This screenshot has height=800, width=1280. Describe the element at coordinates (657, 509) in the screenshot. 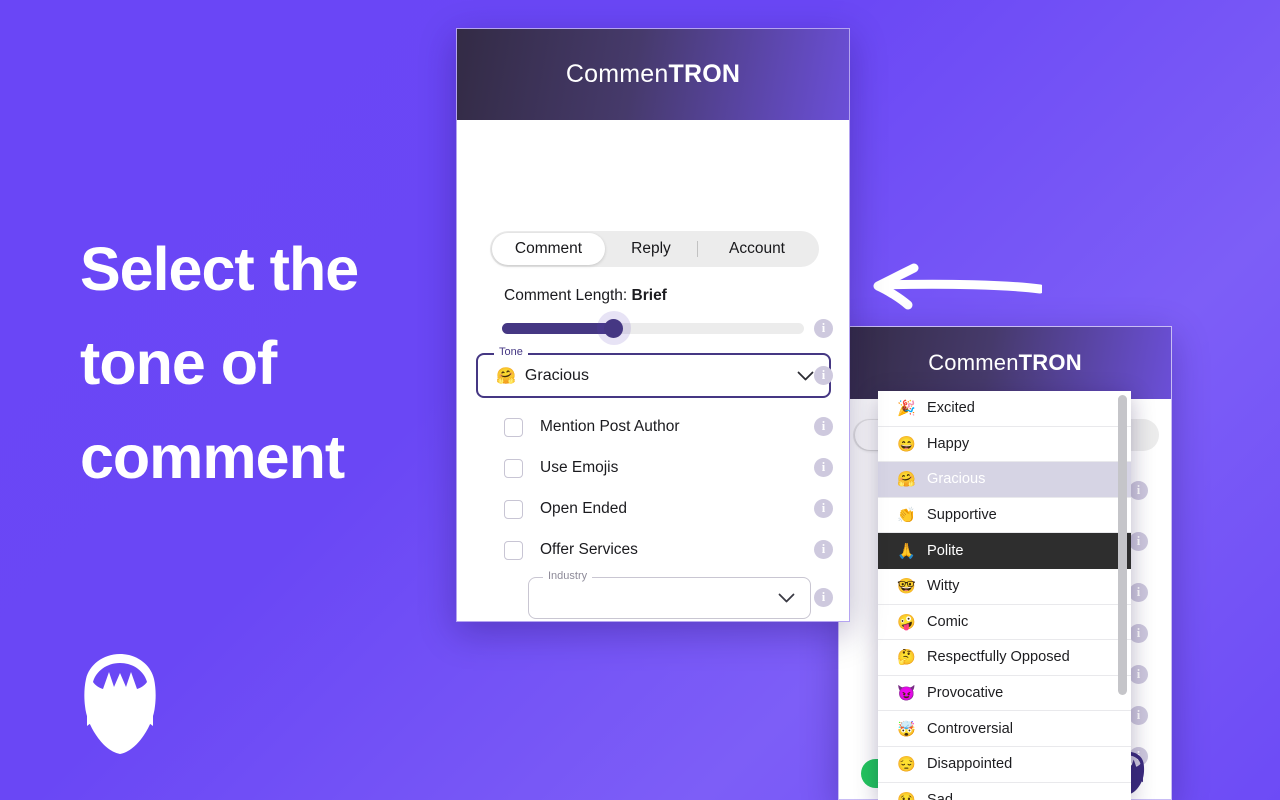

I see `checkbox-row-open-ended: Open Ended` at that location.